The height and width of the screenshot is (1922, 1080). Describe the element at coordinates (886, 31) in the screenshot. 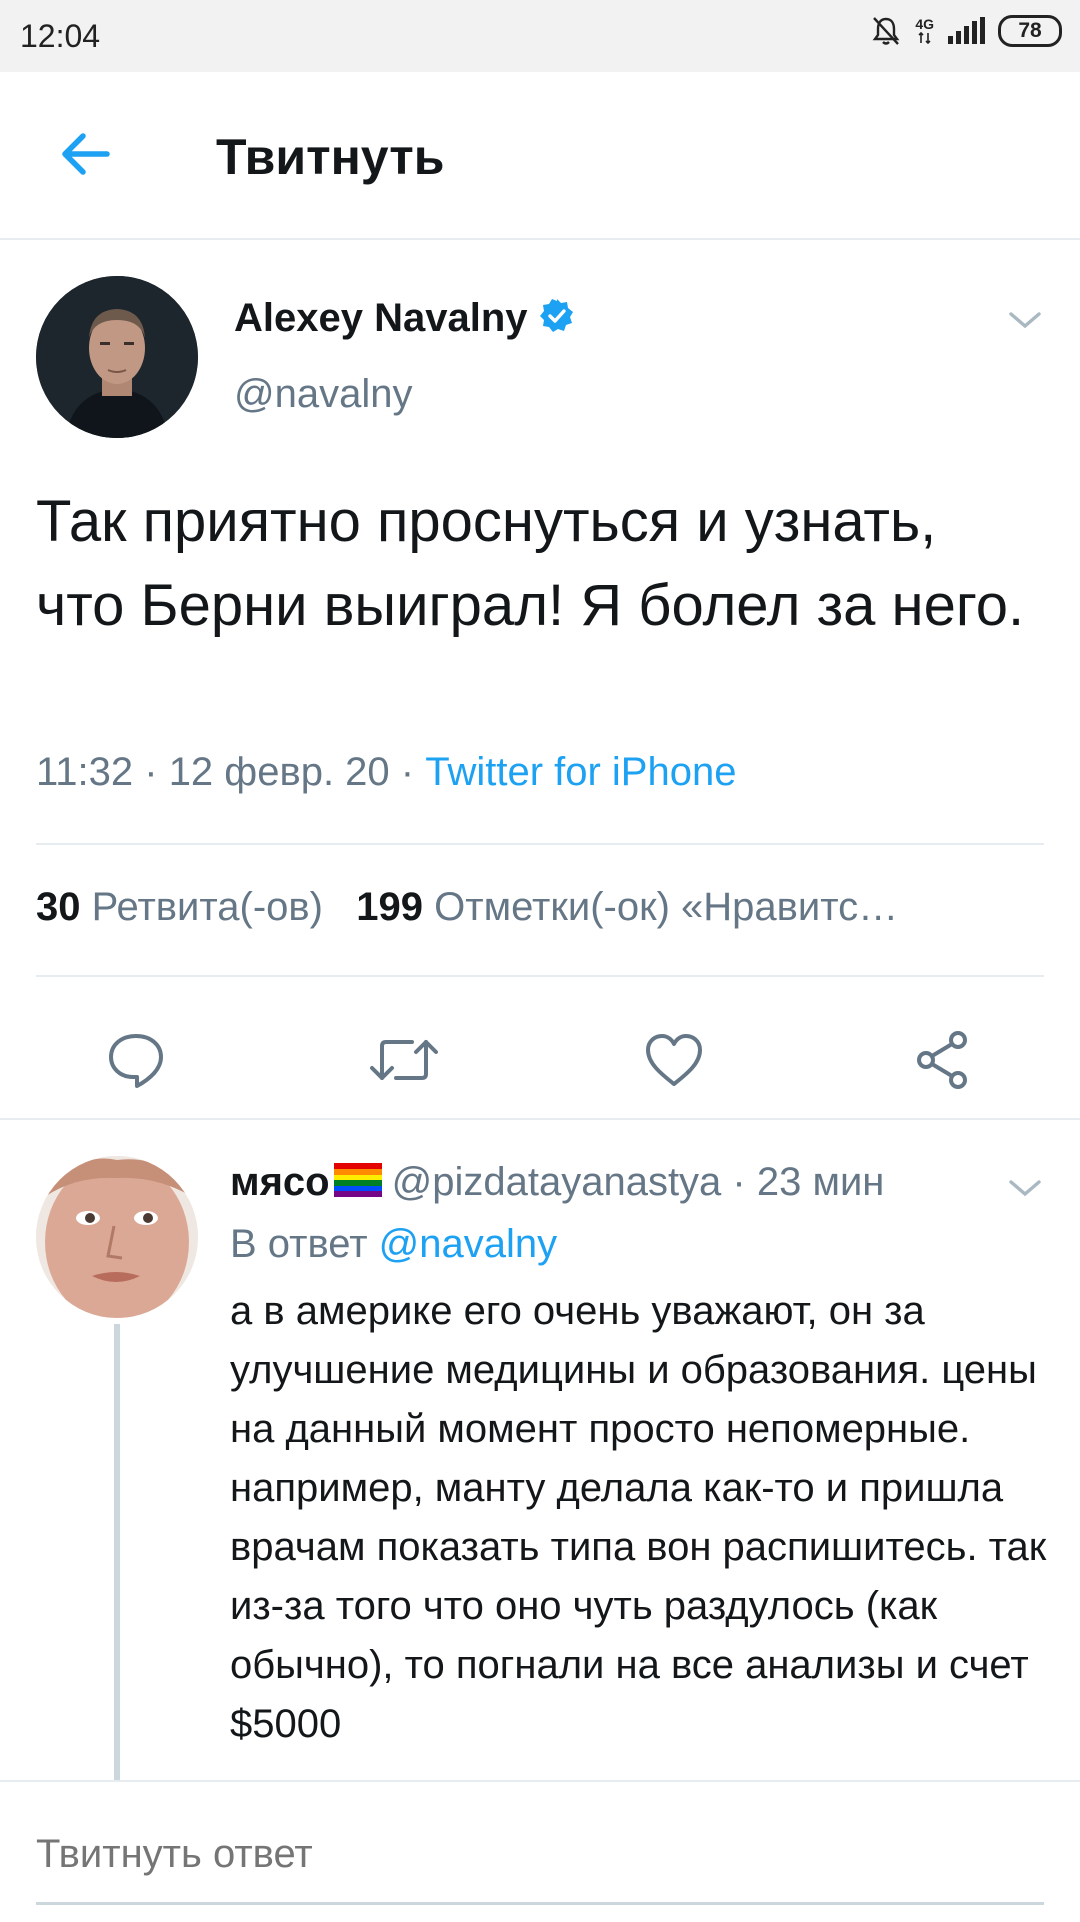

I see `bell-off-icon` at that location.